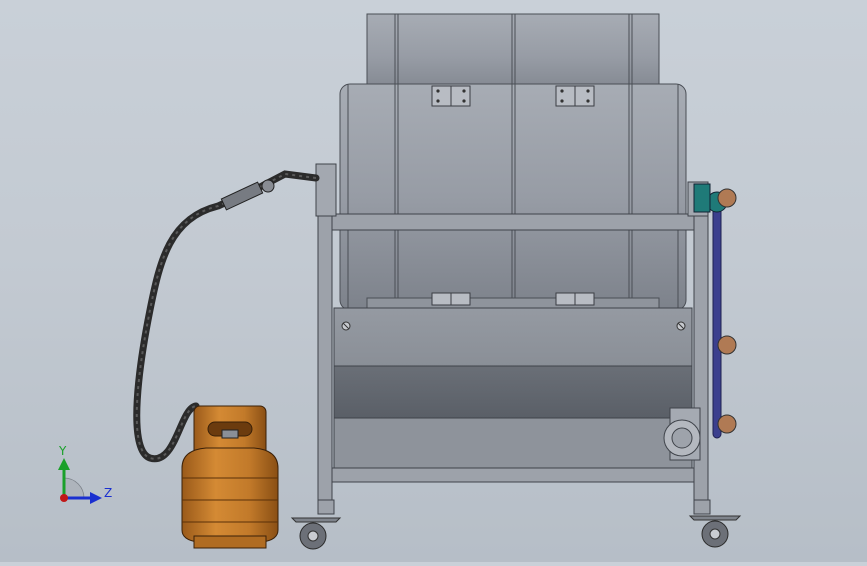  I want to click on caster-left, so click(316, 524).